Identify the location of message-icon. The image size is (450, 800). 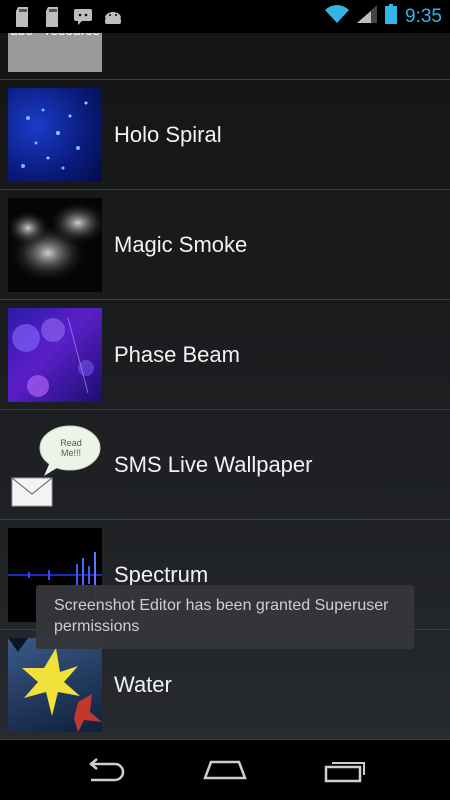
(83, 17).